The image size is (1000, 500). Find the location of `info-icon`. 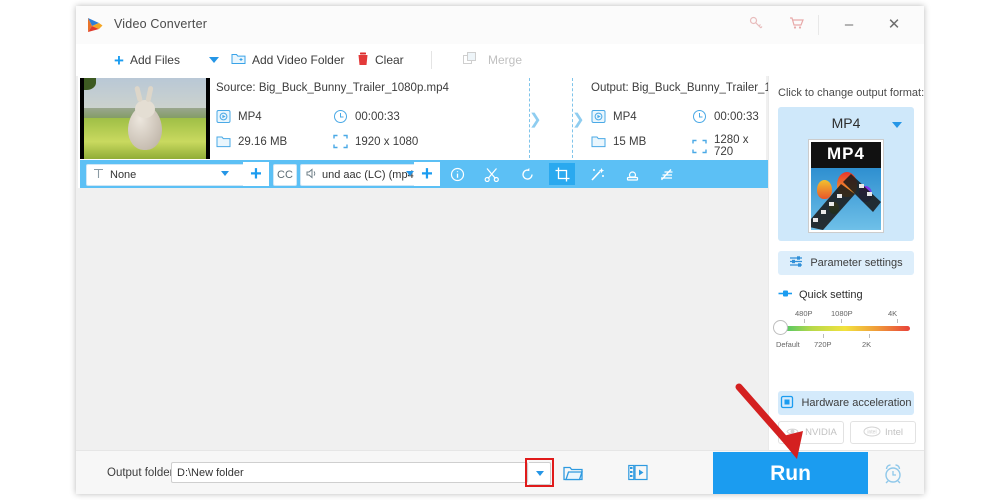

info-icon is located at coordinates (457, 174).